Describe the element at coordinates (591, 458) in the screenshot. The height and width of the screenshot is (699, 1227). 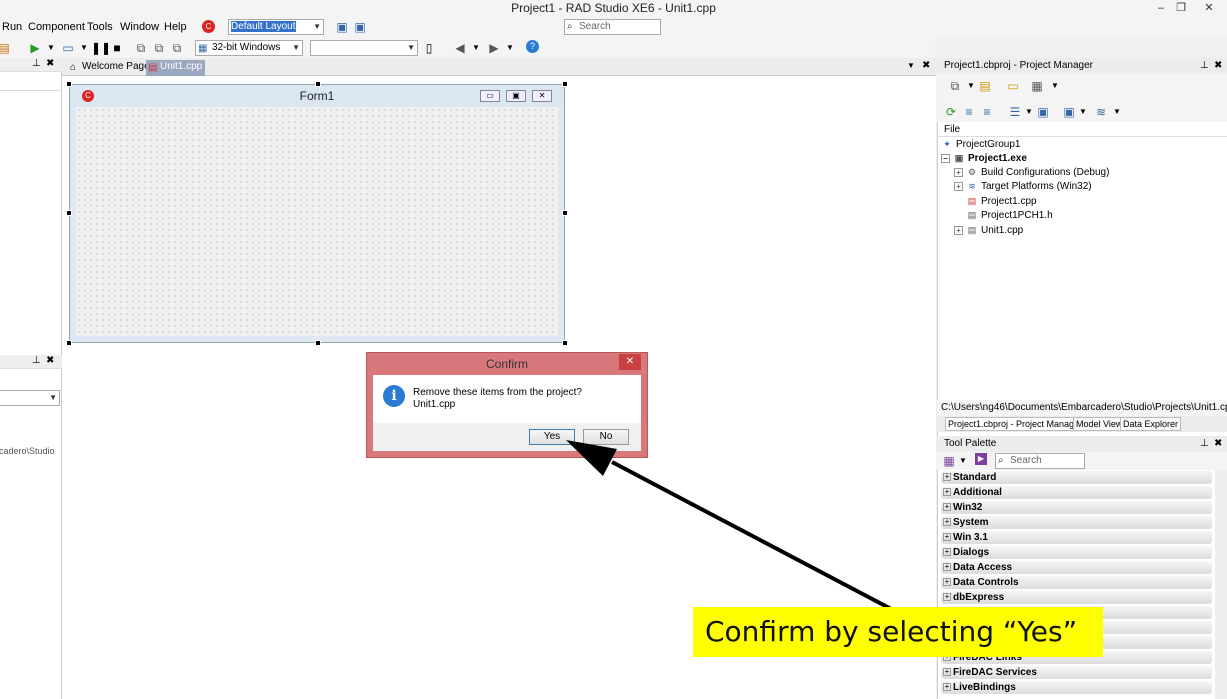
I see `arrow-head` at that location.